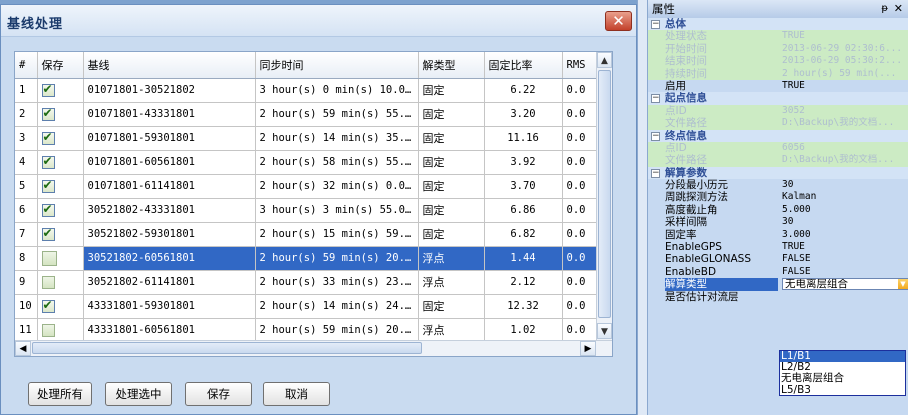 Image resolution: width=908 pixels, height=415 pixels. I want to click on dropdown-option: 无电离层组合, so click(842, 378).